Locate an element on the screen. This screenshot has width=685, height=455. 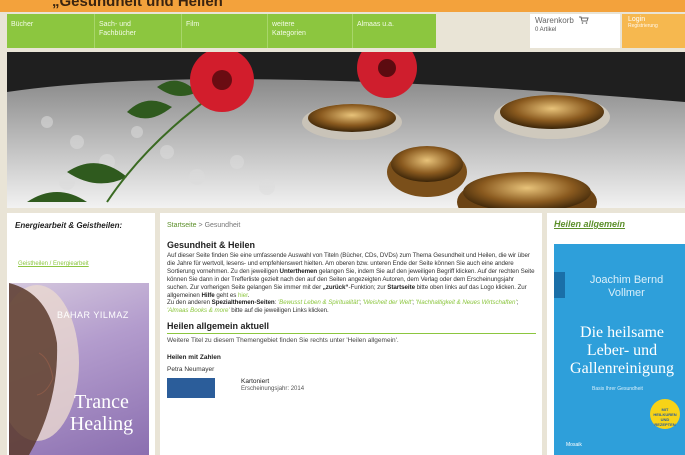
product-thumbnail is located at coordinates (191, 388).